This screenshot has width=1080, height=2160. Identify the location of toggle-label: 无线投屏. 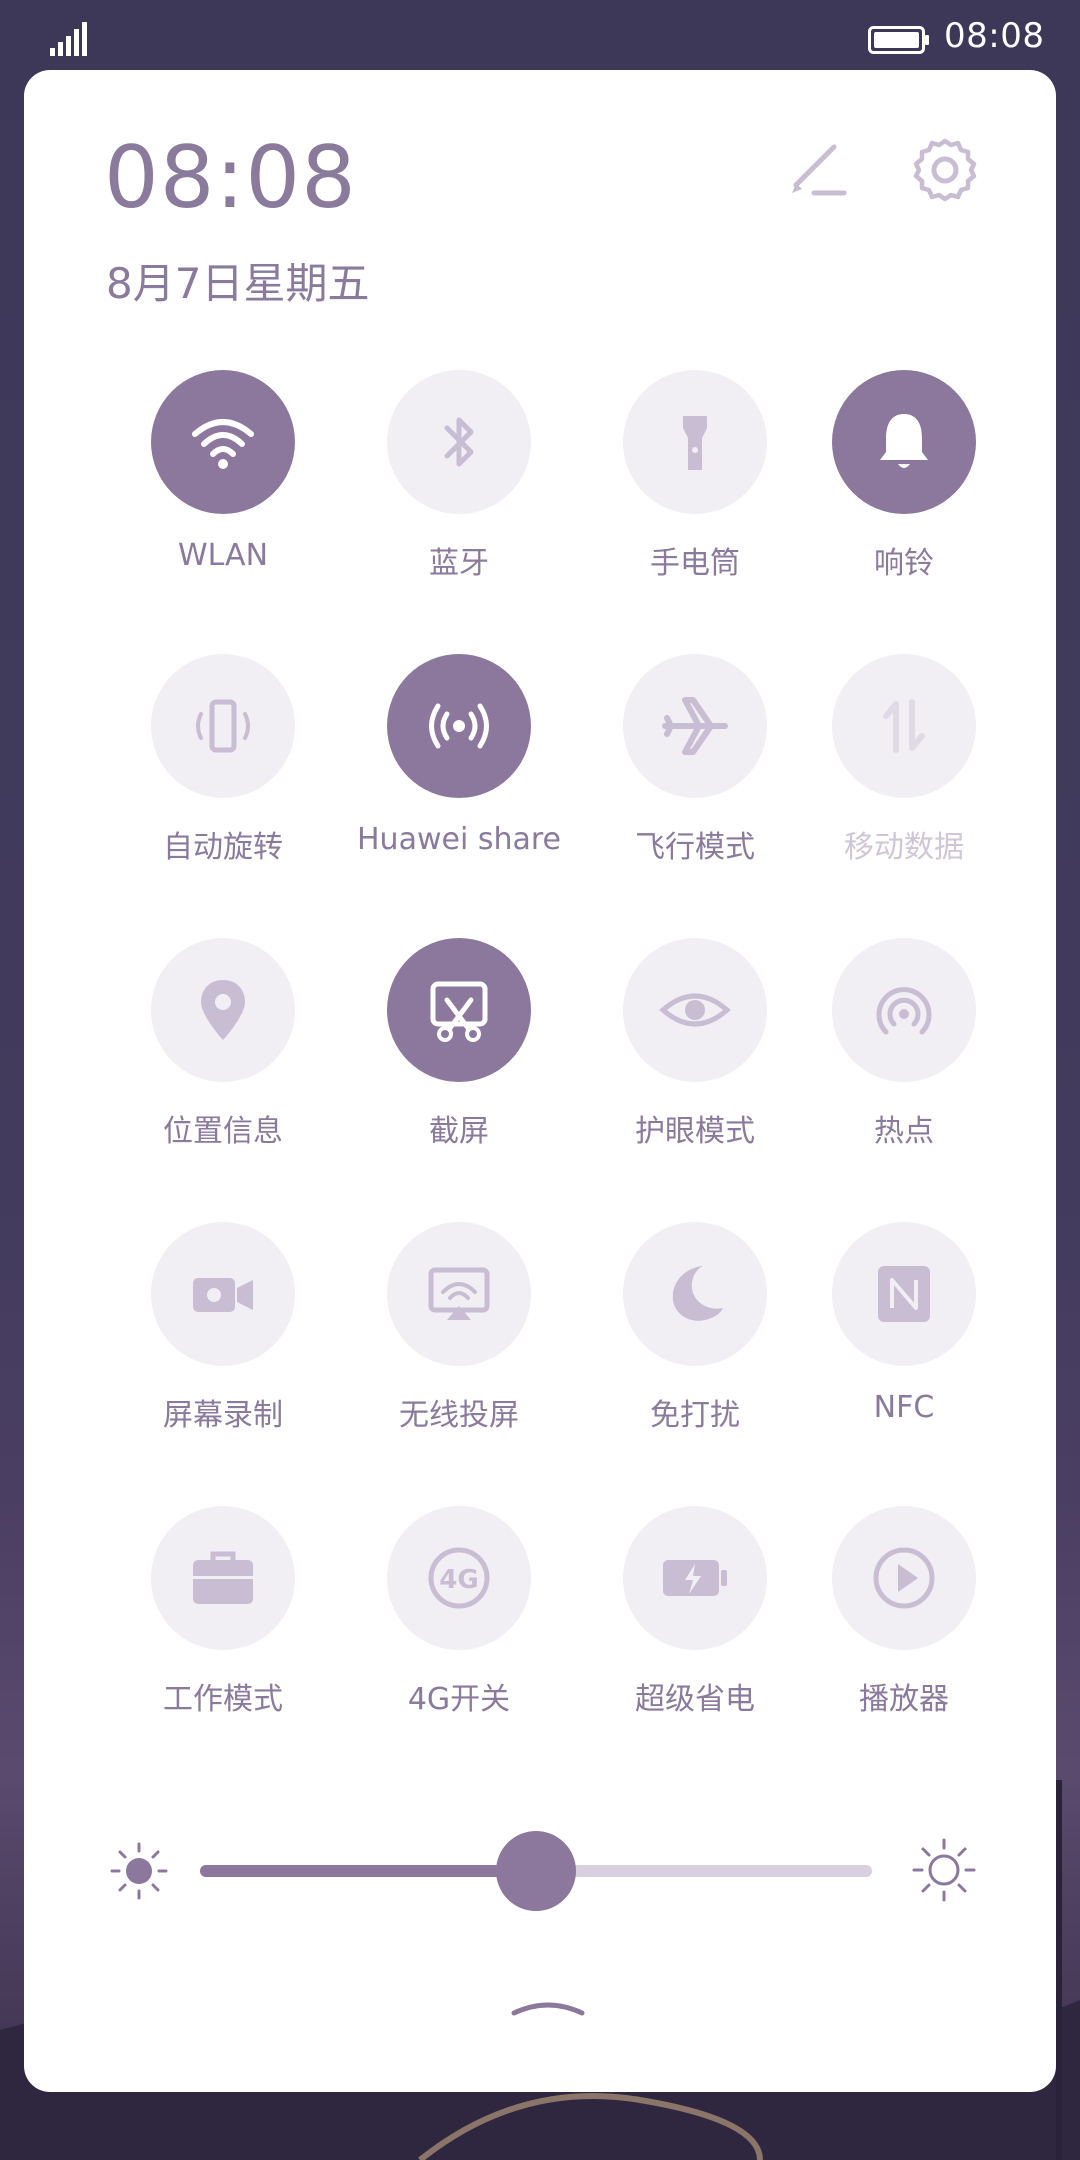
(459, 1415).